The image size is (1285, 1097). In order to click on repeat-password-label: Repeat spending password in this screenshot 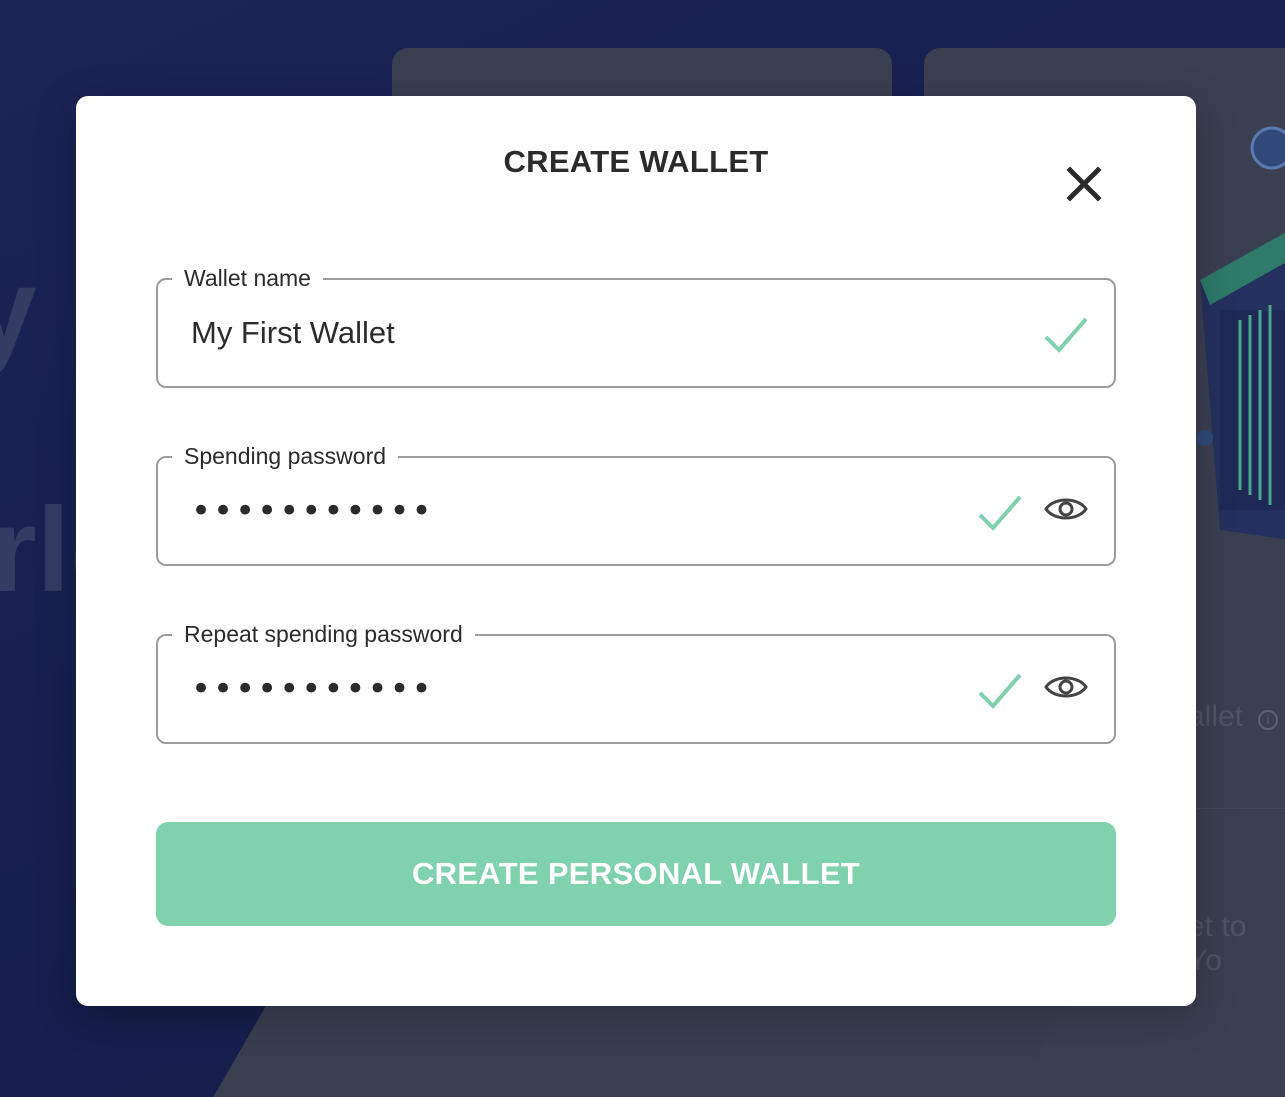, I will do `click(323, 634)`.